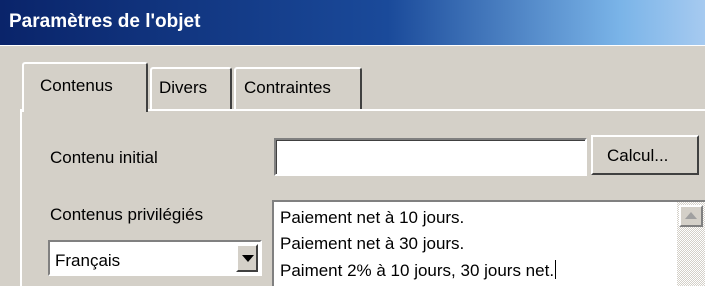 The width and height of the screenshot is (705, 286). What do you see at coordinates (287, 87) in the screenshot?
I see `tab-label: Contraintes` at bounding box center [287, 87].